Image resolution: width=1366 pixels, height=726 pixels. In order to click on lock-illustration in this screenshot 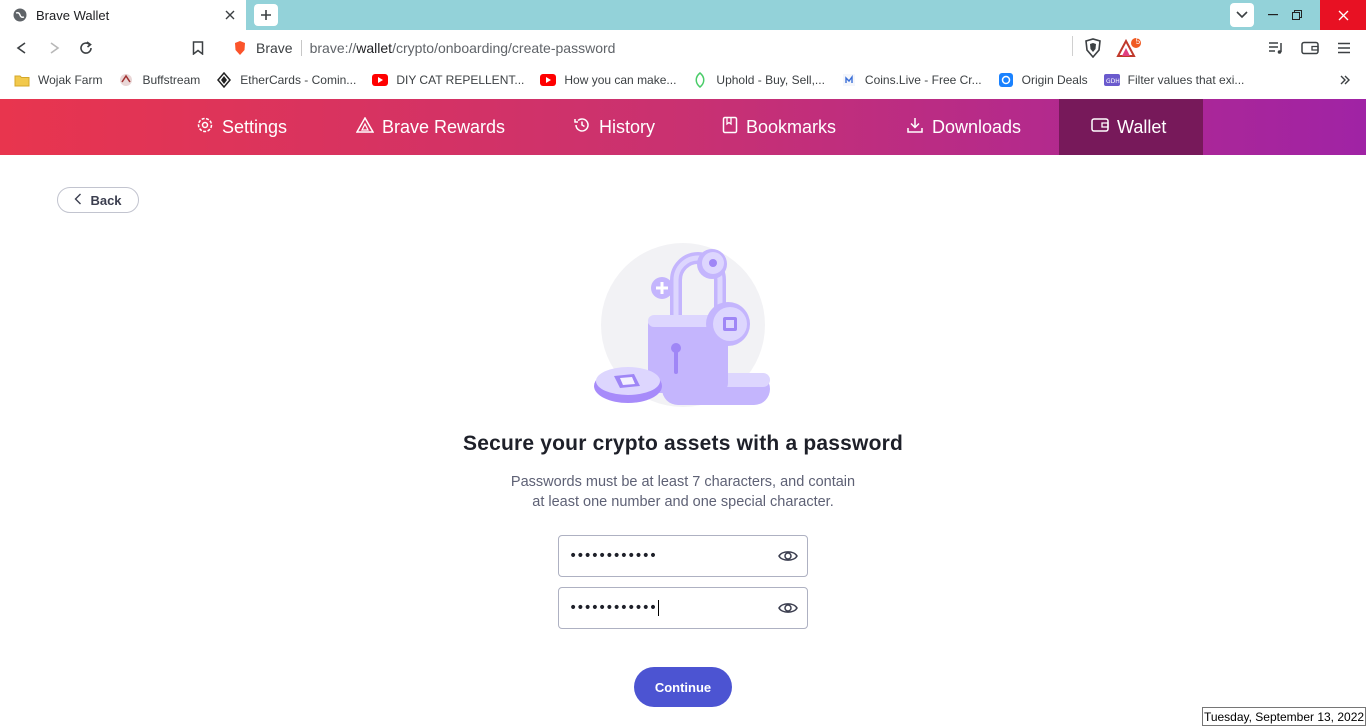, I will do `click(684, 325)`.